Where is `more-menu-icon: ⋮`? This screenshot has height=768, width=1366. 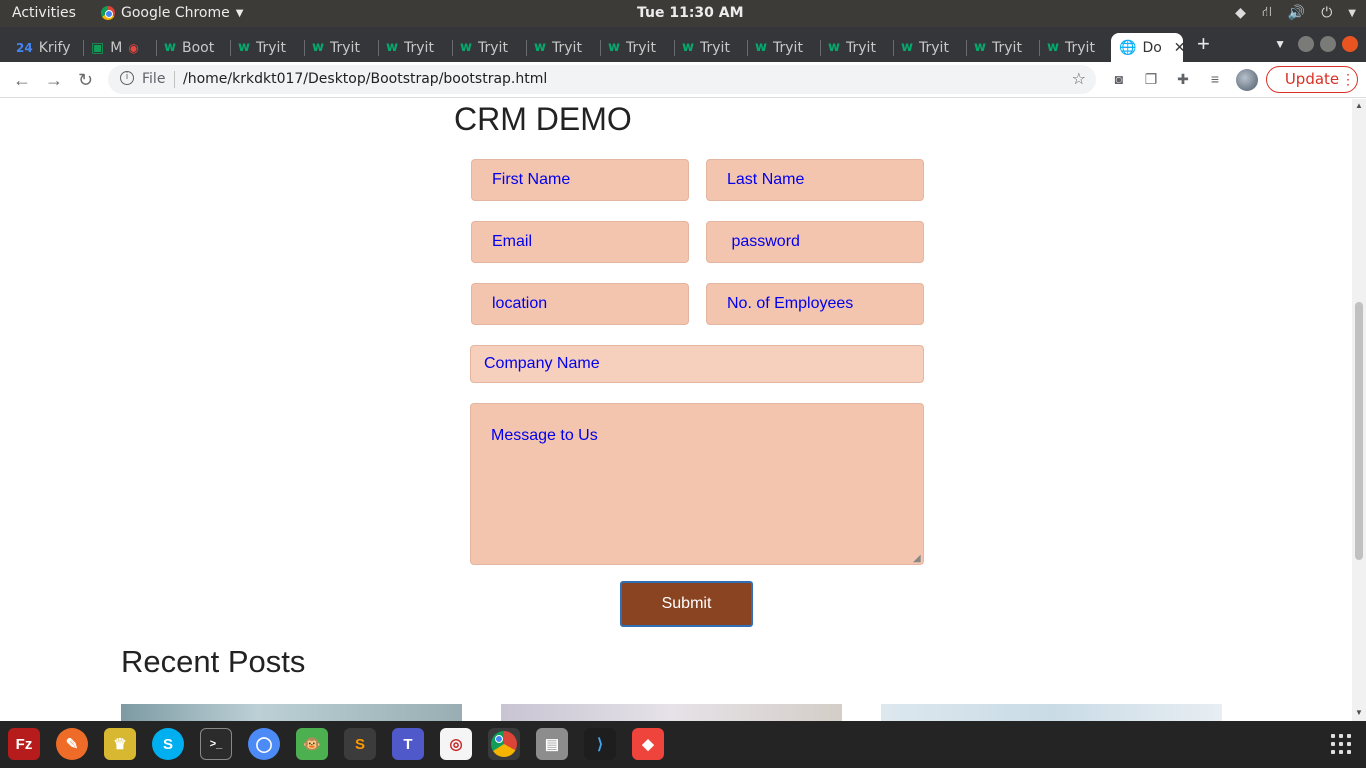 more-menu-icon: ⋮ is located at coordinates (1348, 79).